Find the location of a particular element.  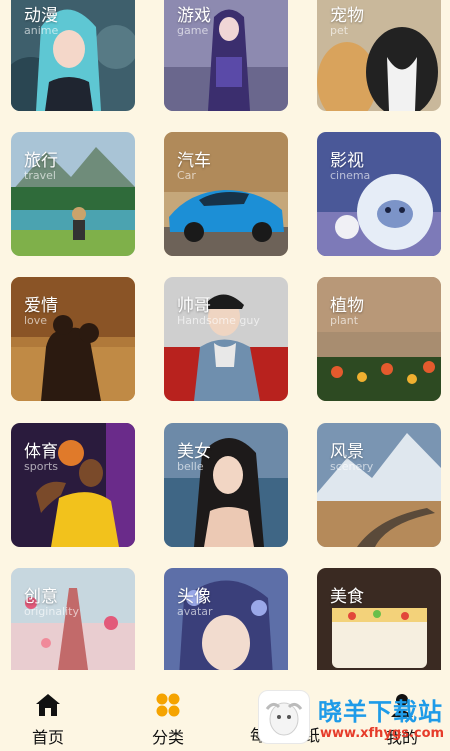

category-subtitle: sports is located at coordinates (41, 466).